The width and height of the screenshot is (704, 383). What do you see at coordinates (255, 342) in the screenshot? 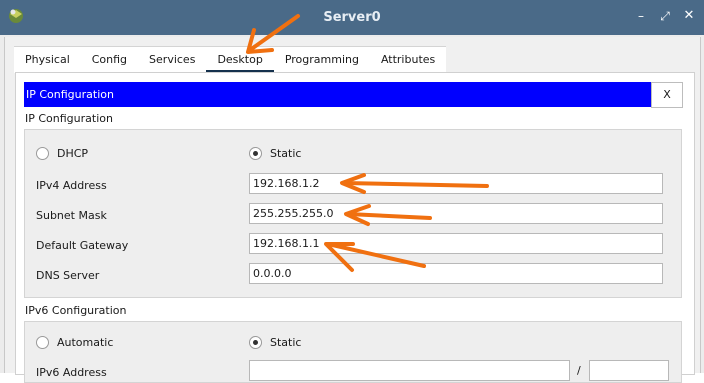
I see `ipv6-static-radio-button` at bounding box center [255, 342].